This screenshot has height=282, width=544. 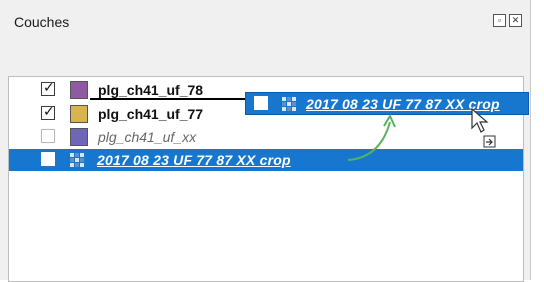 What do you see at coordinates (147, 137) in the screenshot?
I see `layer-name: plg_ch41_uf_xx` at bounding box center [147, 137].